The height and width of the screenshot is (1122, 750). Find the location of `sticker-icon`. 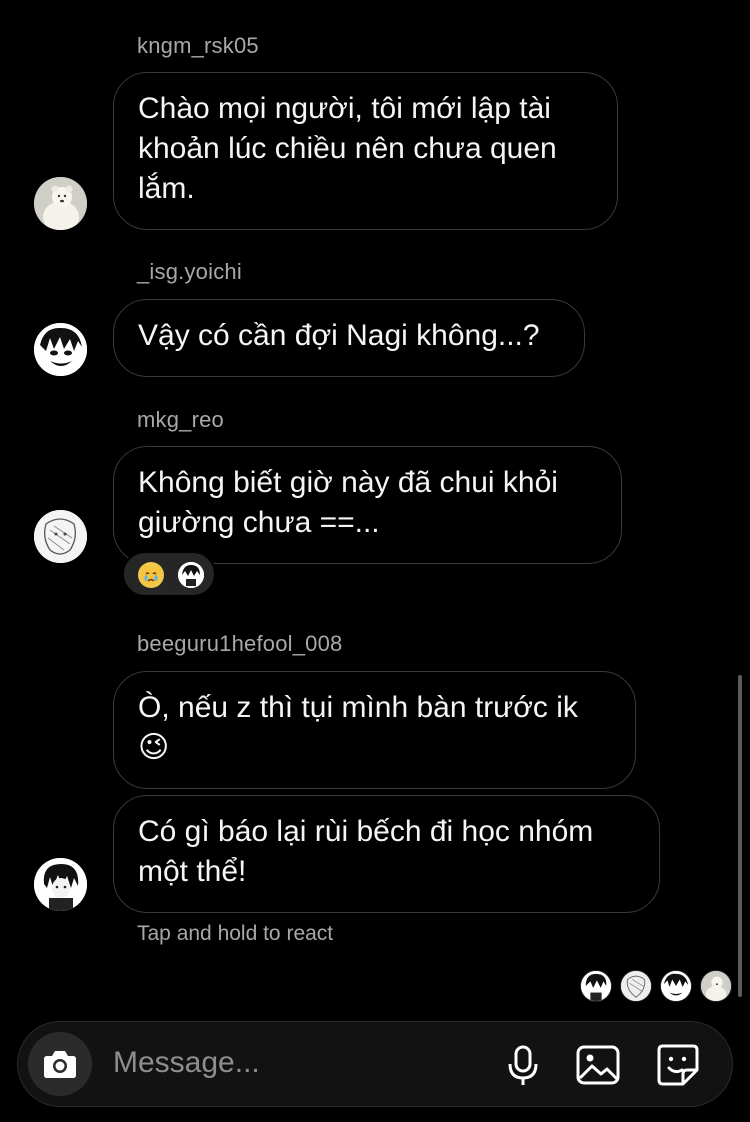

sticker-icon is located at coordinates (678, 1065).